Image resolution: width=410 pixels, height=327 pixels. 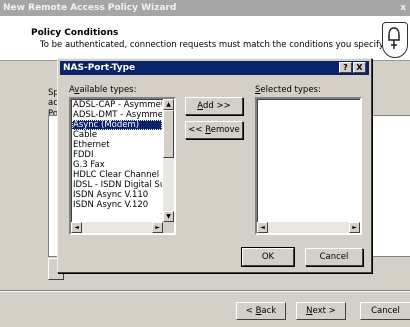 I want to click on list-item: ADSL-CAP - Asymmetri, so click(x=117, y=105).